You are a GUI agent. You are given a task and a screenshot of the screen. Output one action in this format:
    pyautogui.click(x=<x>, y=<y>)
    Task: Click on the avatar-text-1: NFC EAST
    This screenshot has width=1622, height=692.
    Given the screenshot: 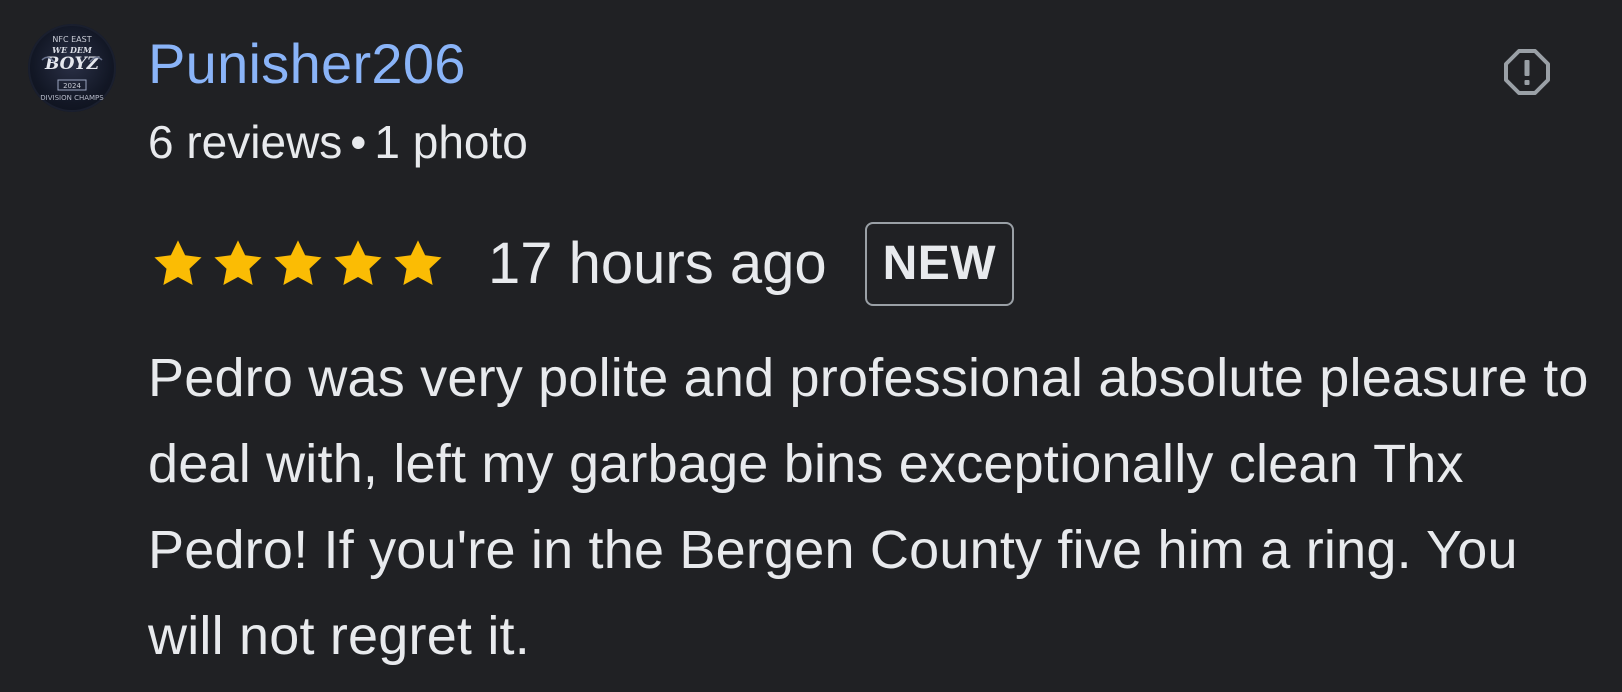 What is the action you would take?
    pyautogui.click(x=71, y=39)
    